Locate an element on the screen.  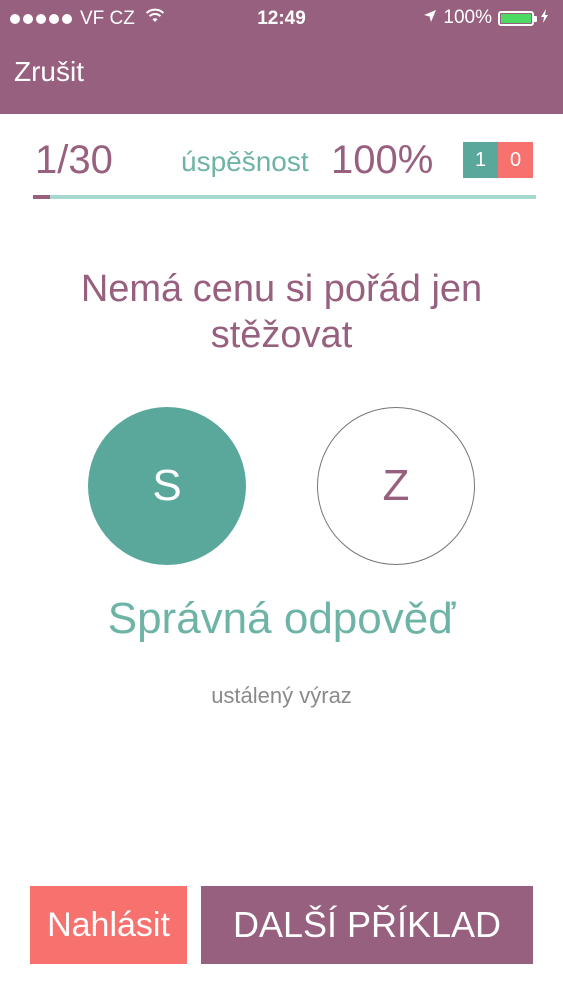
charging-bolt-icon is located at coordinates (544, 18).